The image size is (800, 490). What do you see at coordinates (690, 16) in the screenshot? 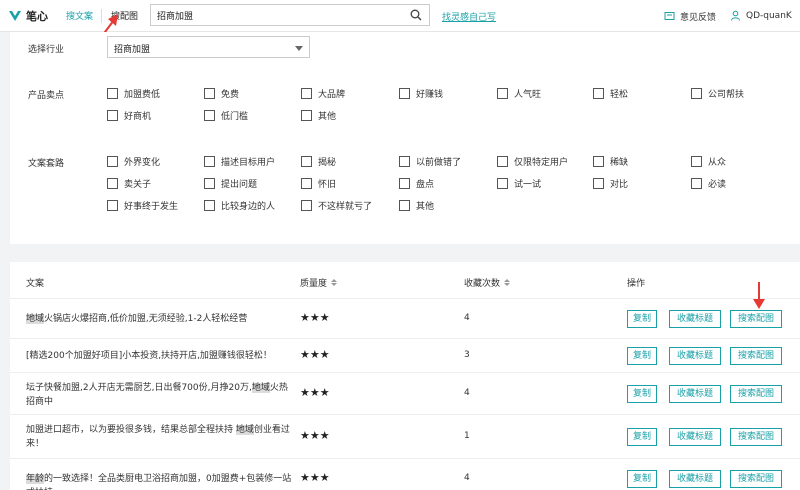
I see `feedback-button: 意见反馈` at bounding box center [690, 16].